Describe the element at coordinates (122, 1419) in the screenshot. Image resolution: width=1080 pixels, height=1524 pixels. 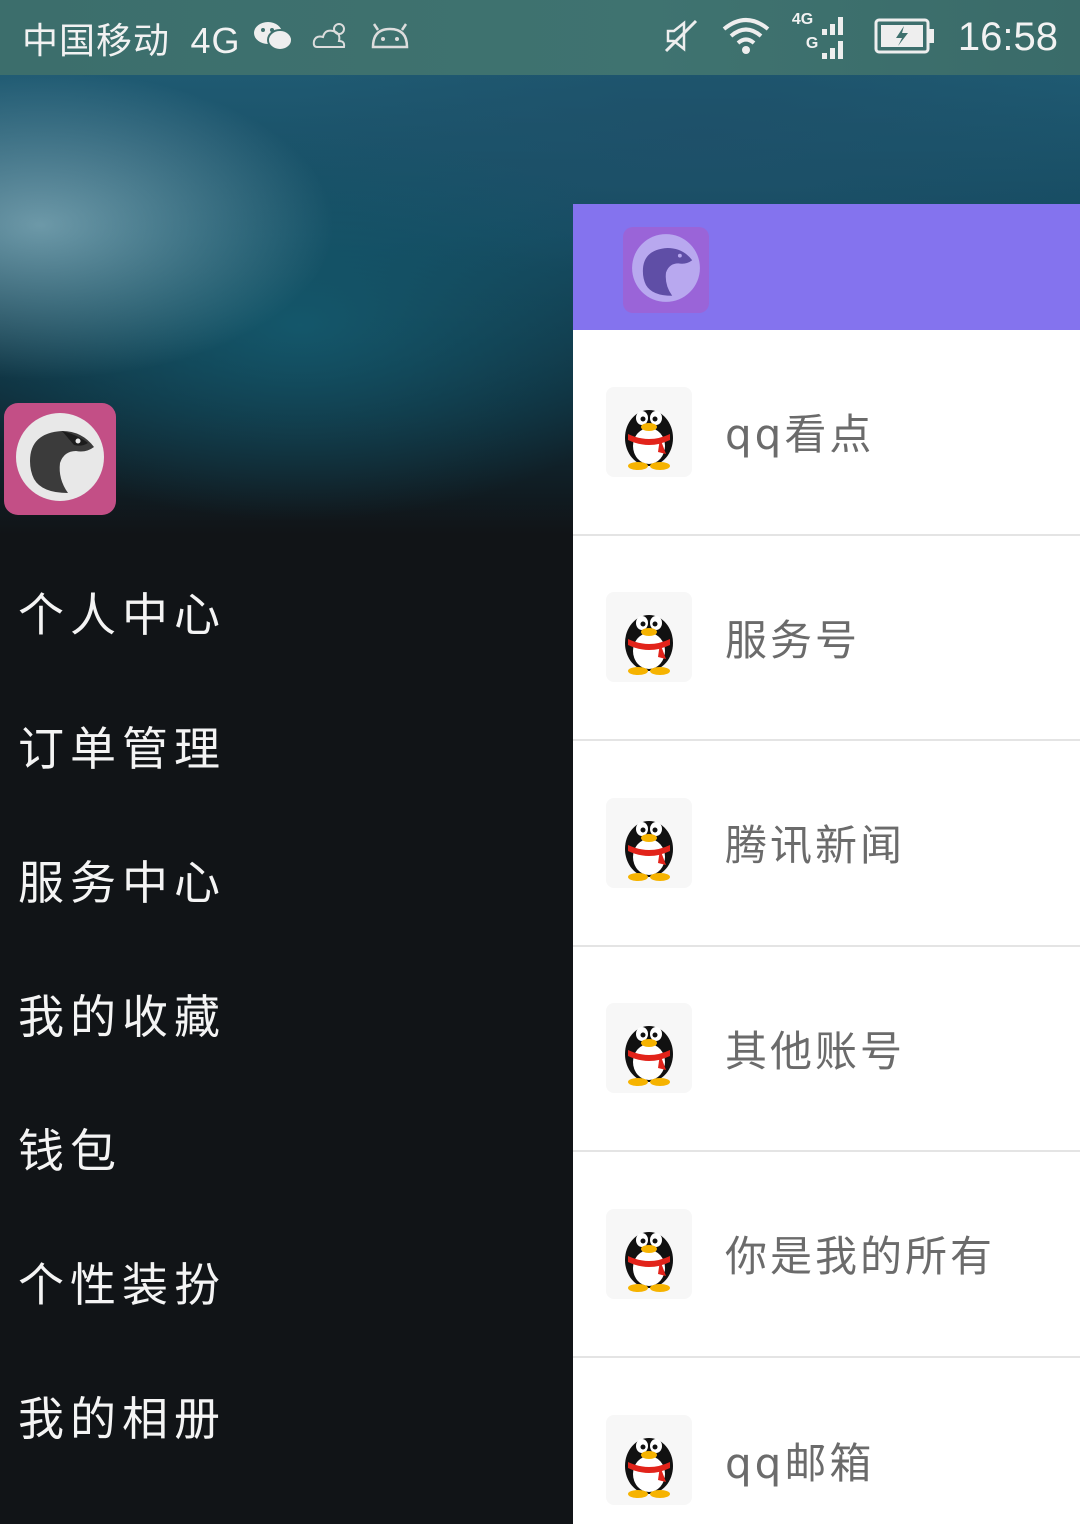
I see `menu-item-label: 我的相册` at that location.